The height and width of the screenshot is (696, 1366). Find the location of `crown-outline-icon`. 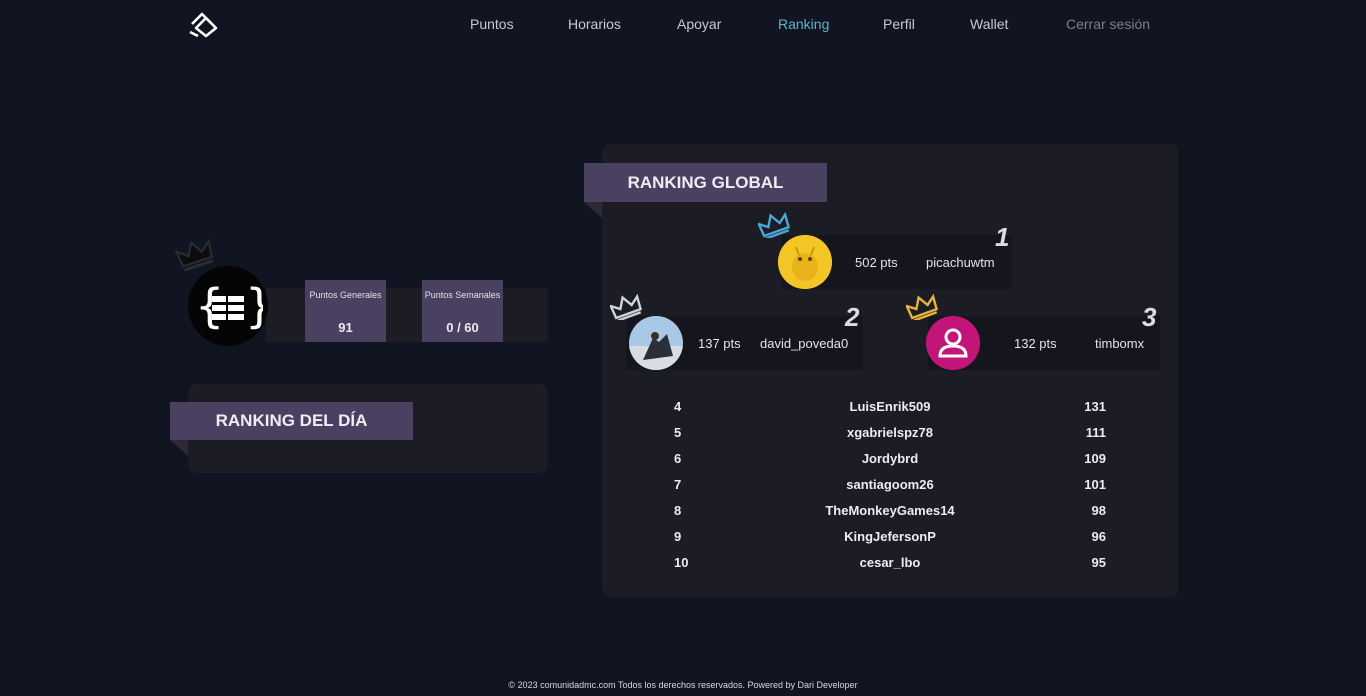

crown-outline-icon is located at coordinates (194, 255).